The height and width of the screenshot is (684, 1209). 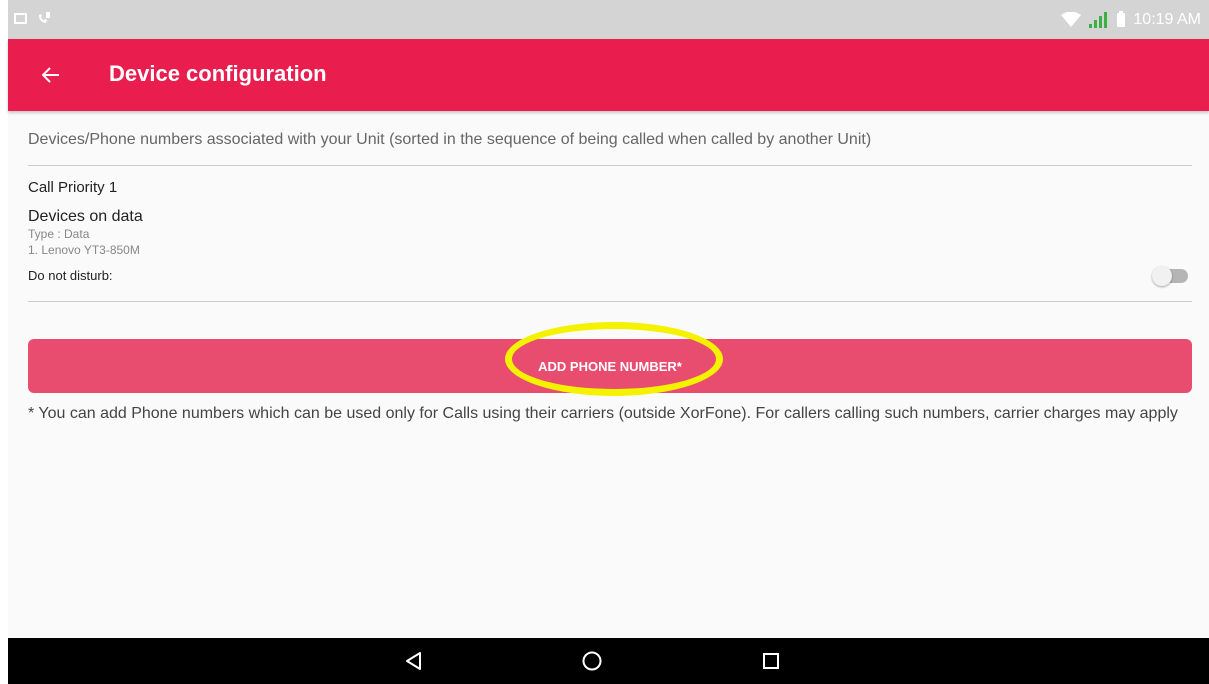 I want to click on navigation-bar, so click(x=608, y=661).